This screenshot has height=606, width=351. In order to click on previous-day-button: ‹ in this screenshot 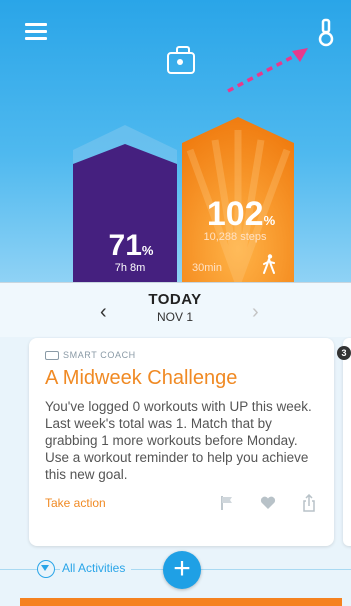, I will do `click(103, 312)`.